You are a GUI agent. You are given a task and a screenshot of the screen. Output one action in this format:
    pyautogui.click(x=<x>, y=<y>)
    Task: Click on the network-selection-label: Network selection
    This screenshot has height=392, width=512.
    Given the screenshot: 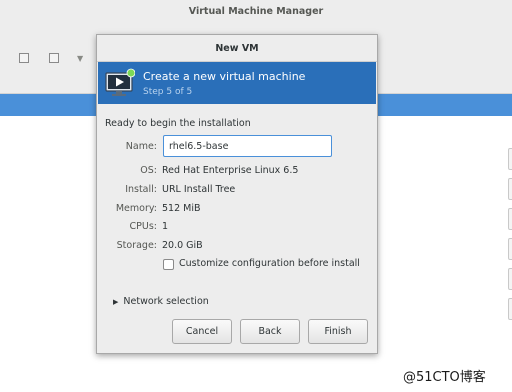 What is the action you would take?
    pyautogui.click(x=165, y=301)
    